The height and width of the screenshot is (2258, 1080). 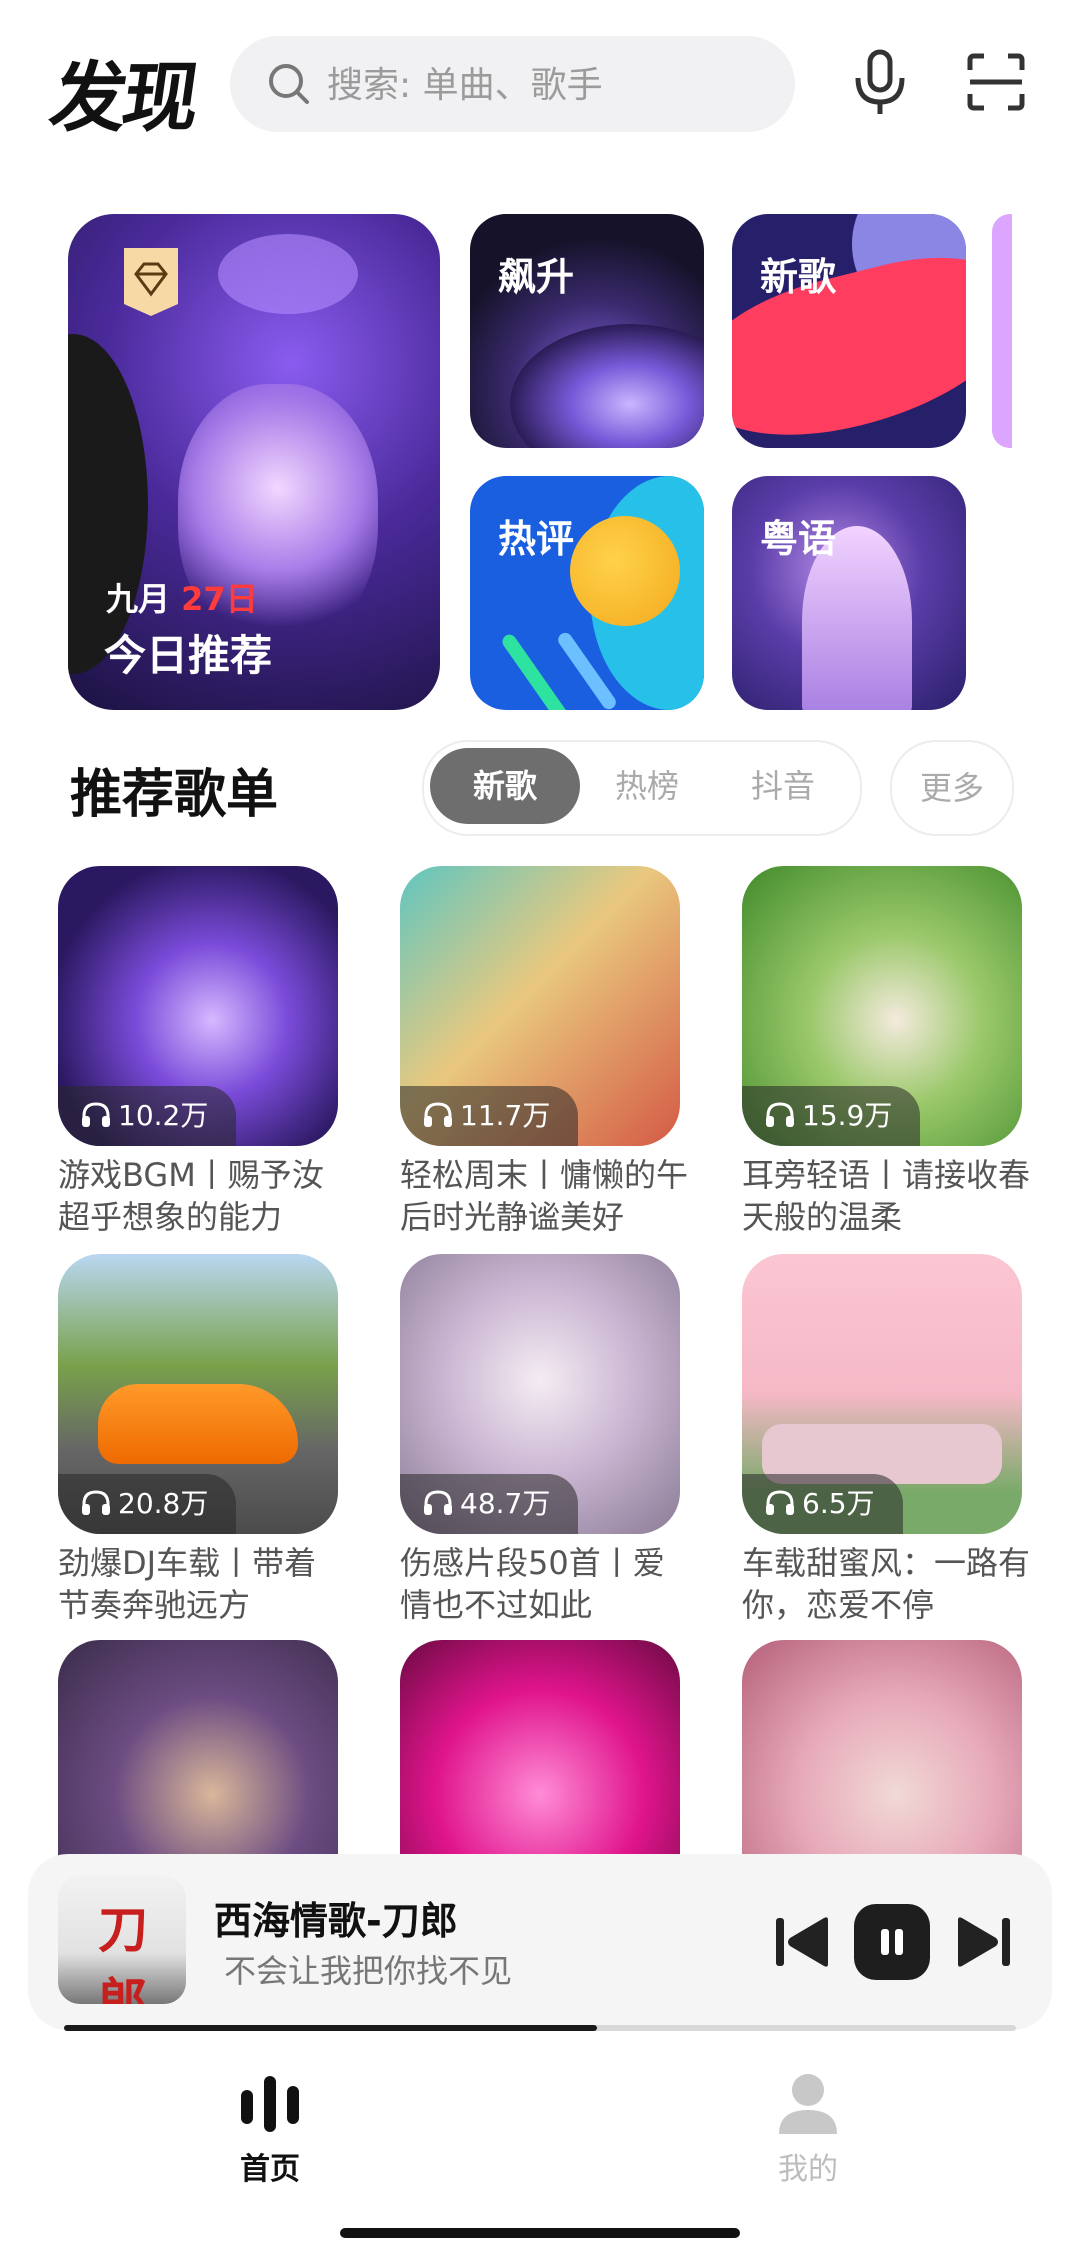 I want to click on chart-tile-soaring: 飙升, so click(x=587, y=331).